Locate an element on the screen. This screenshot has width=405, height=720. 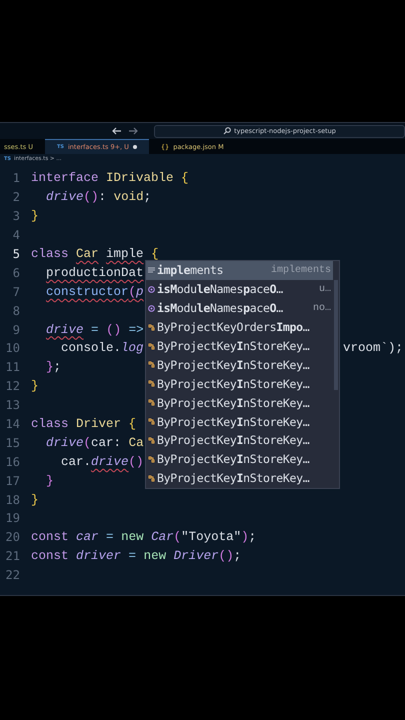
line-number: 13 is located at coordinates (12, 405).